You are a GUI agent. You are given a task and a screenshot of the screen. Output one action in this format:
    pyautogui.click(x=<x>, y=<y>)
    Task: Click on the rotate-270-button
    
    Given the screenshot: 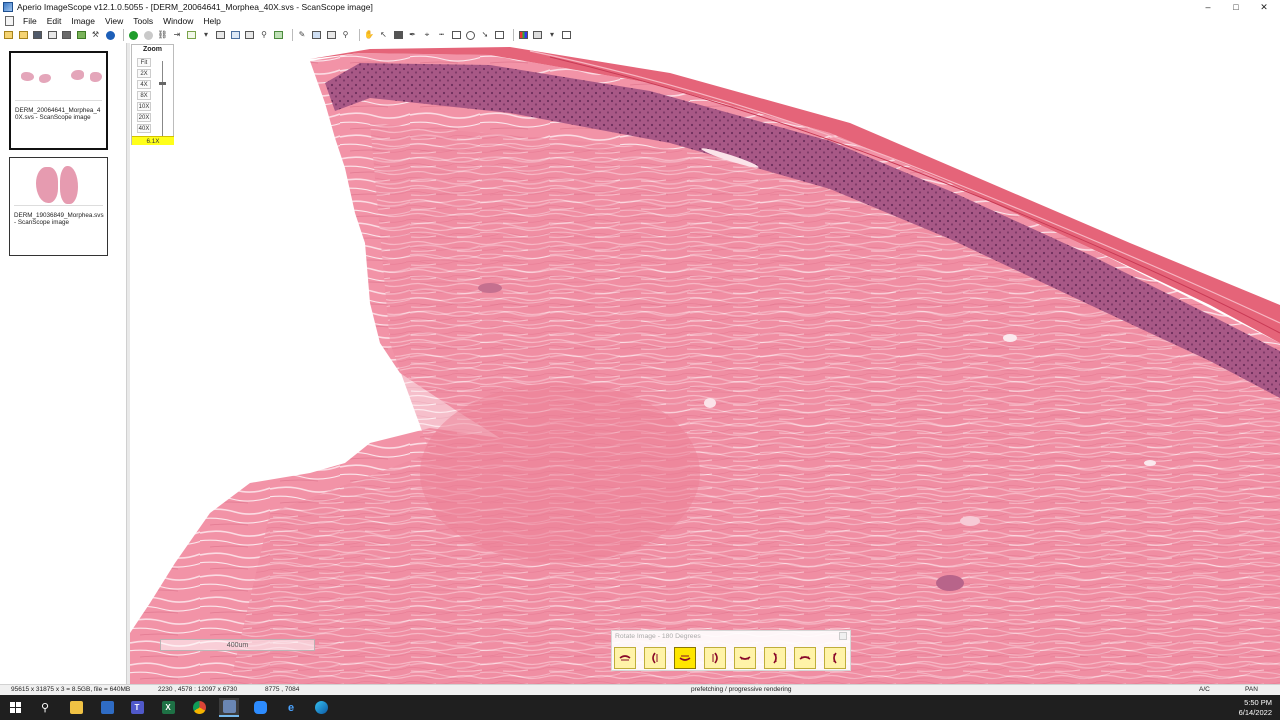 What is the action you would take?
    pyautogui.click(x=715, y=658)
    